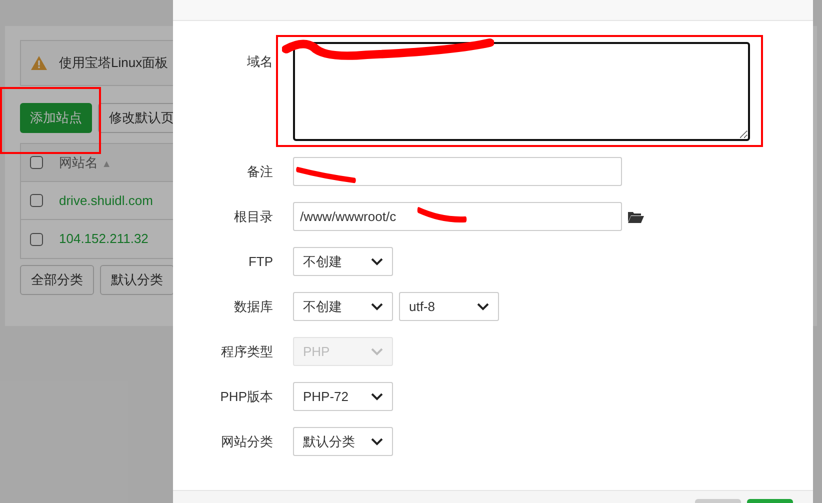  What do you see at coordinates (259, 172) in the screenshot?
I see `field-label: 备注` at bounding box center [259, 172].